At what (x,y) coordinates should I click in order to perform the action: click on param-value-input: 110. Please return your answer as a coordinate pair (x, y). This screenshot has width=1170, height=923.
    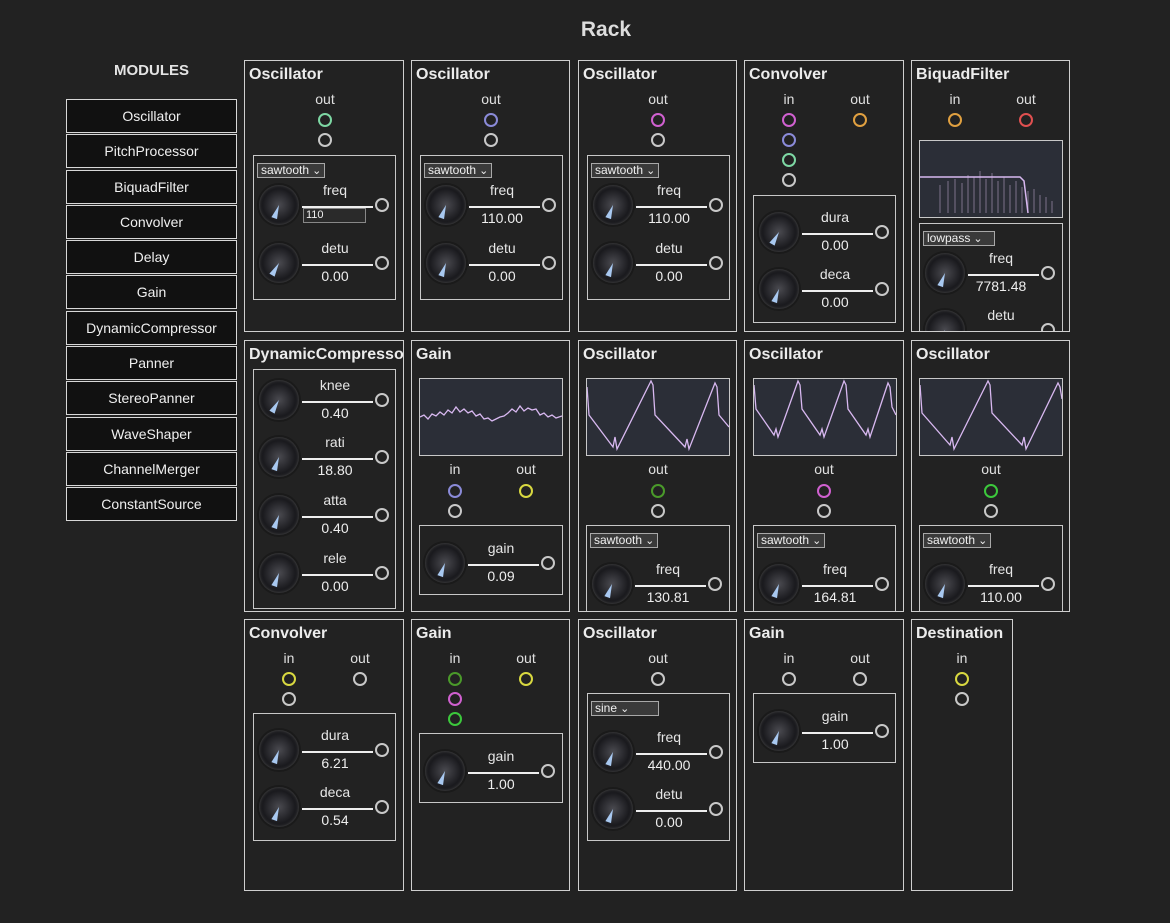
    Looking at the image, I should click on (334, 215).